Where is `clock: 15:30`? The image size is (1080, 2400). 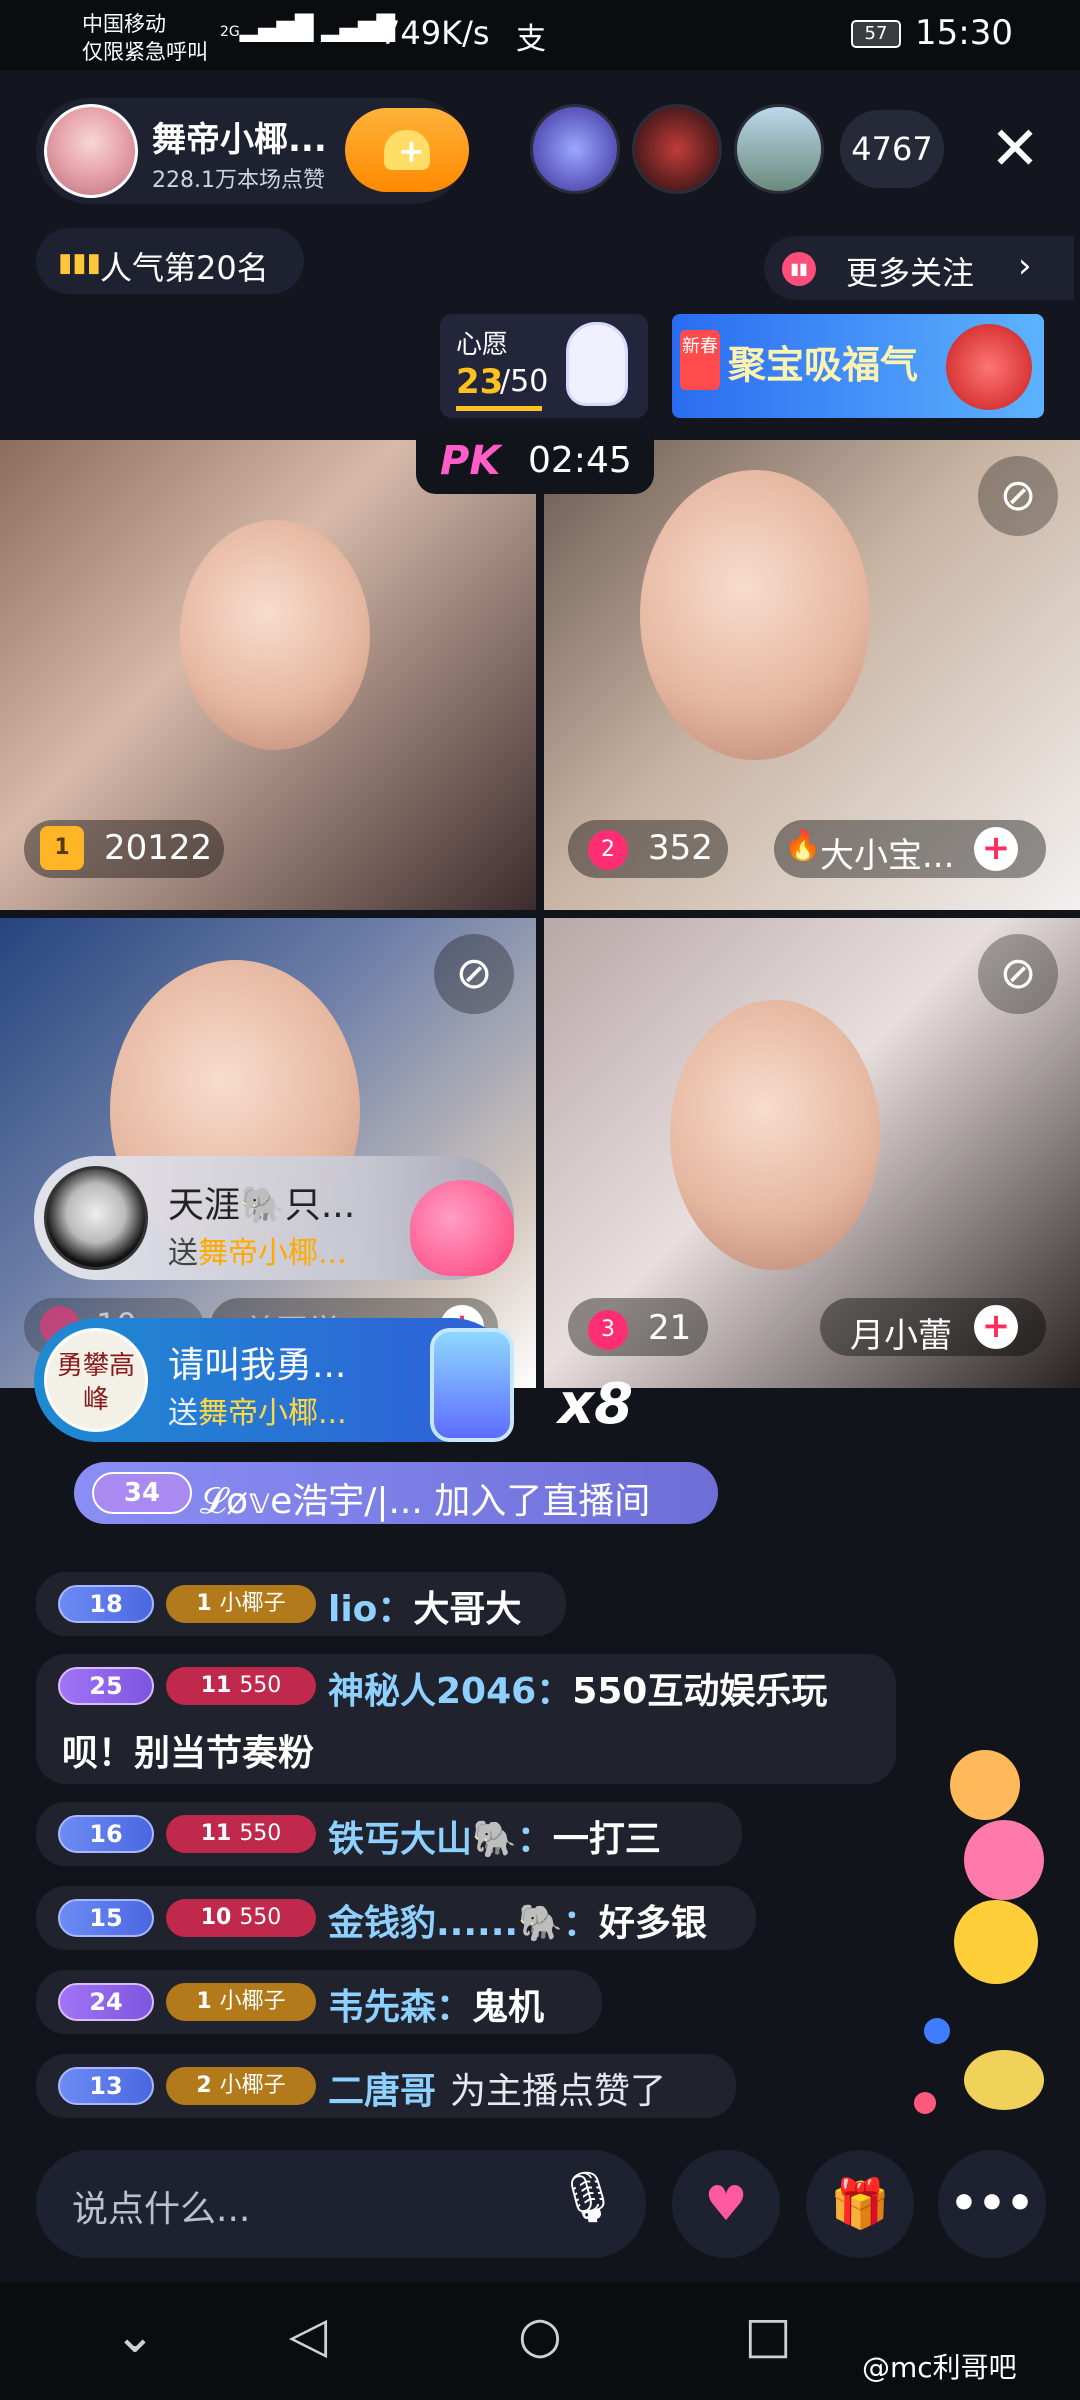 clock: 15:30 is located at coordinates (964, 33).